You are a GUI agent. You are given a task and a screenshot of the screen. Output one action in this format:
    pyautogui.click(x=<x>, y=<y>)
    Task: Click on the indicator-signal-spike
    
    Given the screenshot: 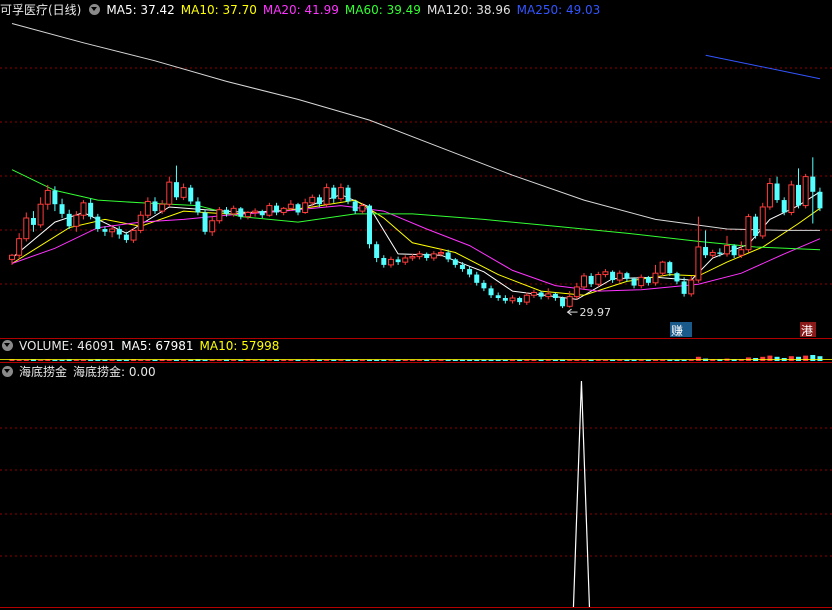 What is the action you would take?
    pyautogui.click(x=581, y=494)
    